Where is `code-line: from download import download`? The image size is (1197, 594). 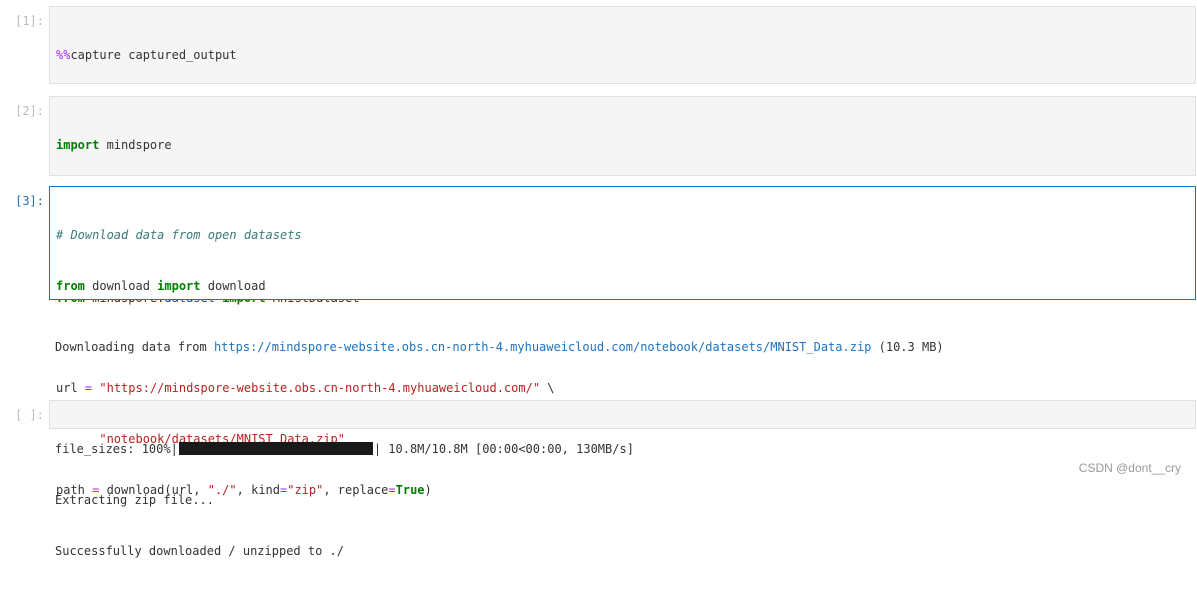 code-line: from download import download is located at coordinates (161, 286).